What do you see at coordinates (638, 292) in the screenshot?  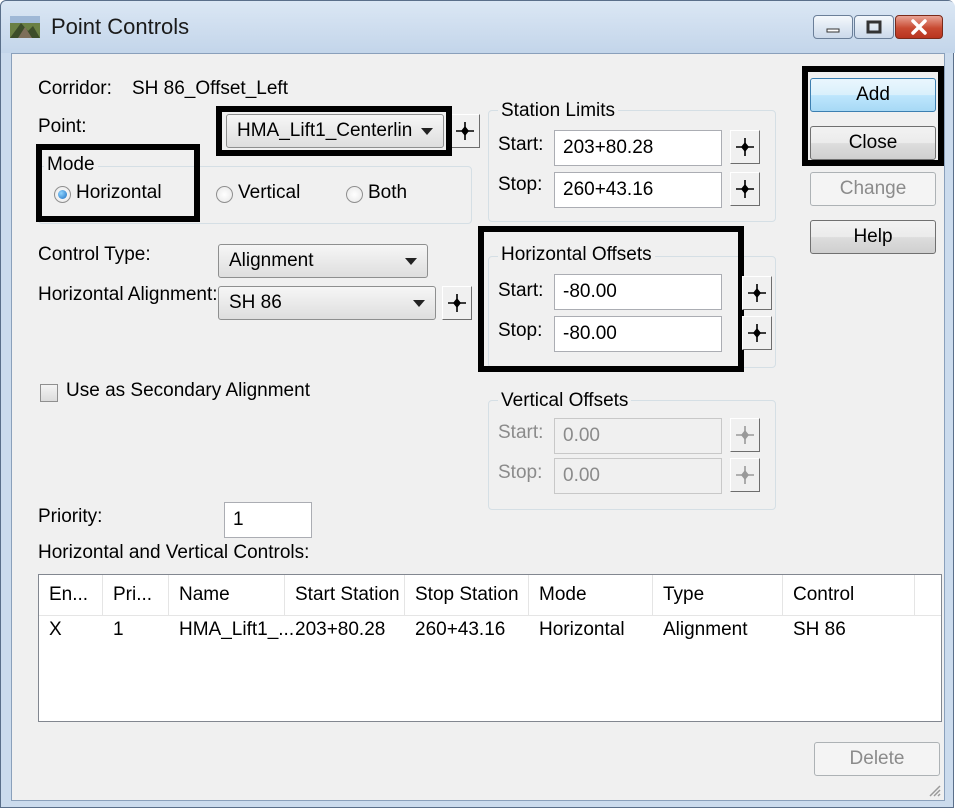 I see `hoffset-start-input: -80.00` at bounding box center [638, 292].